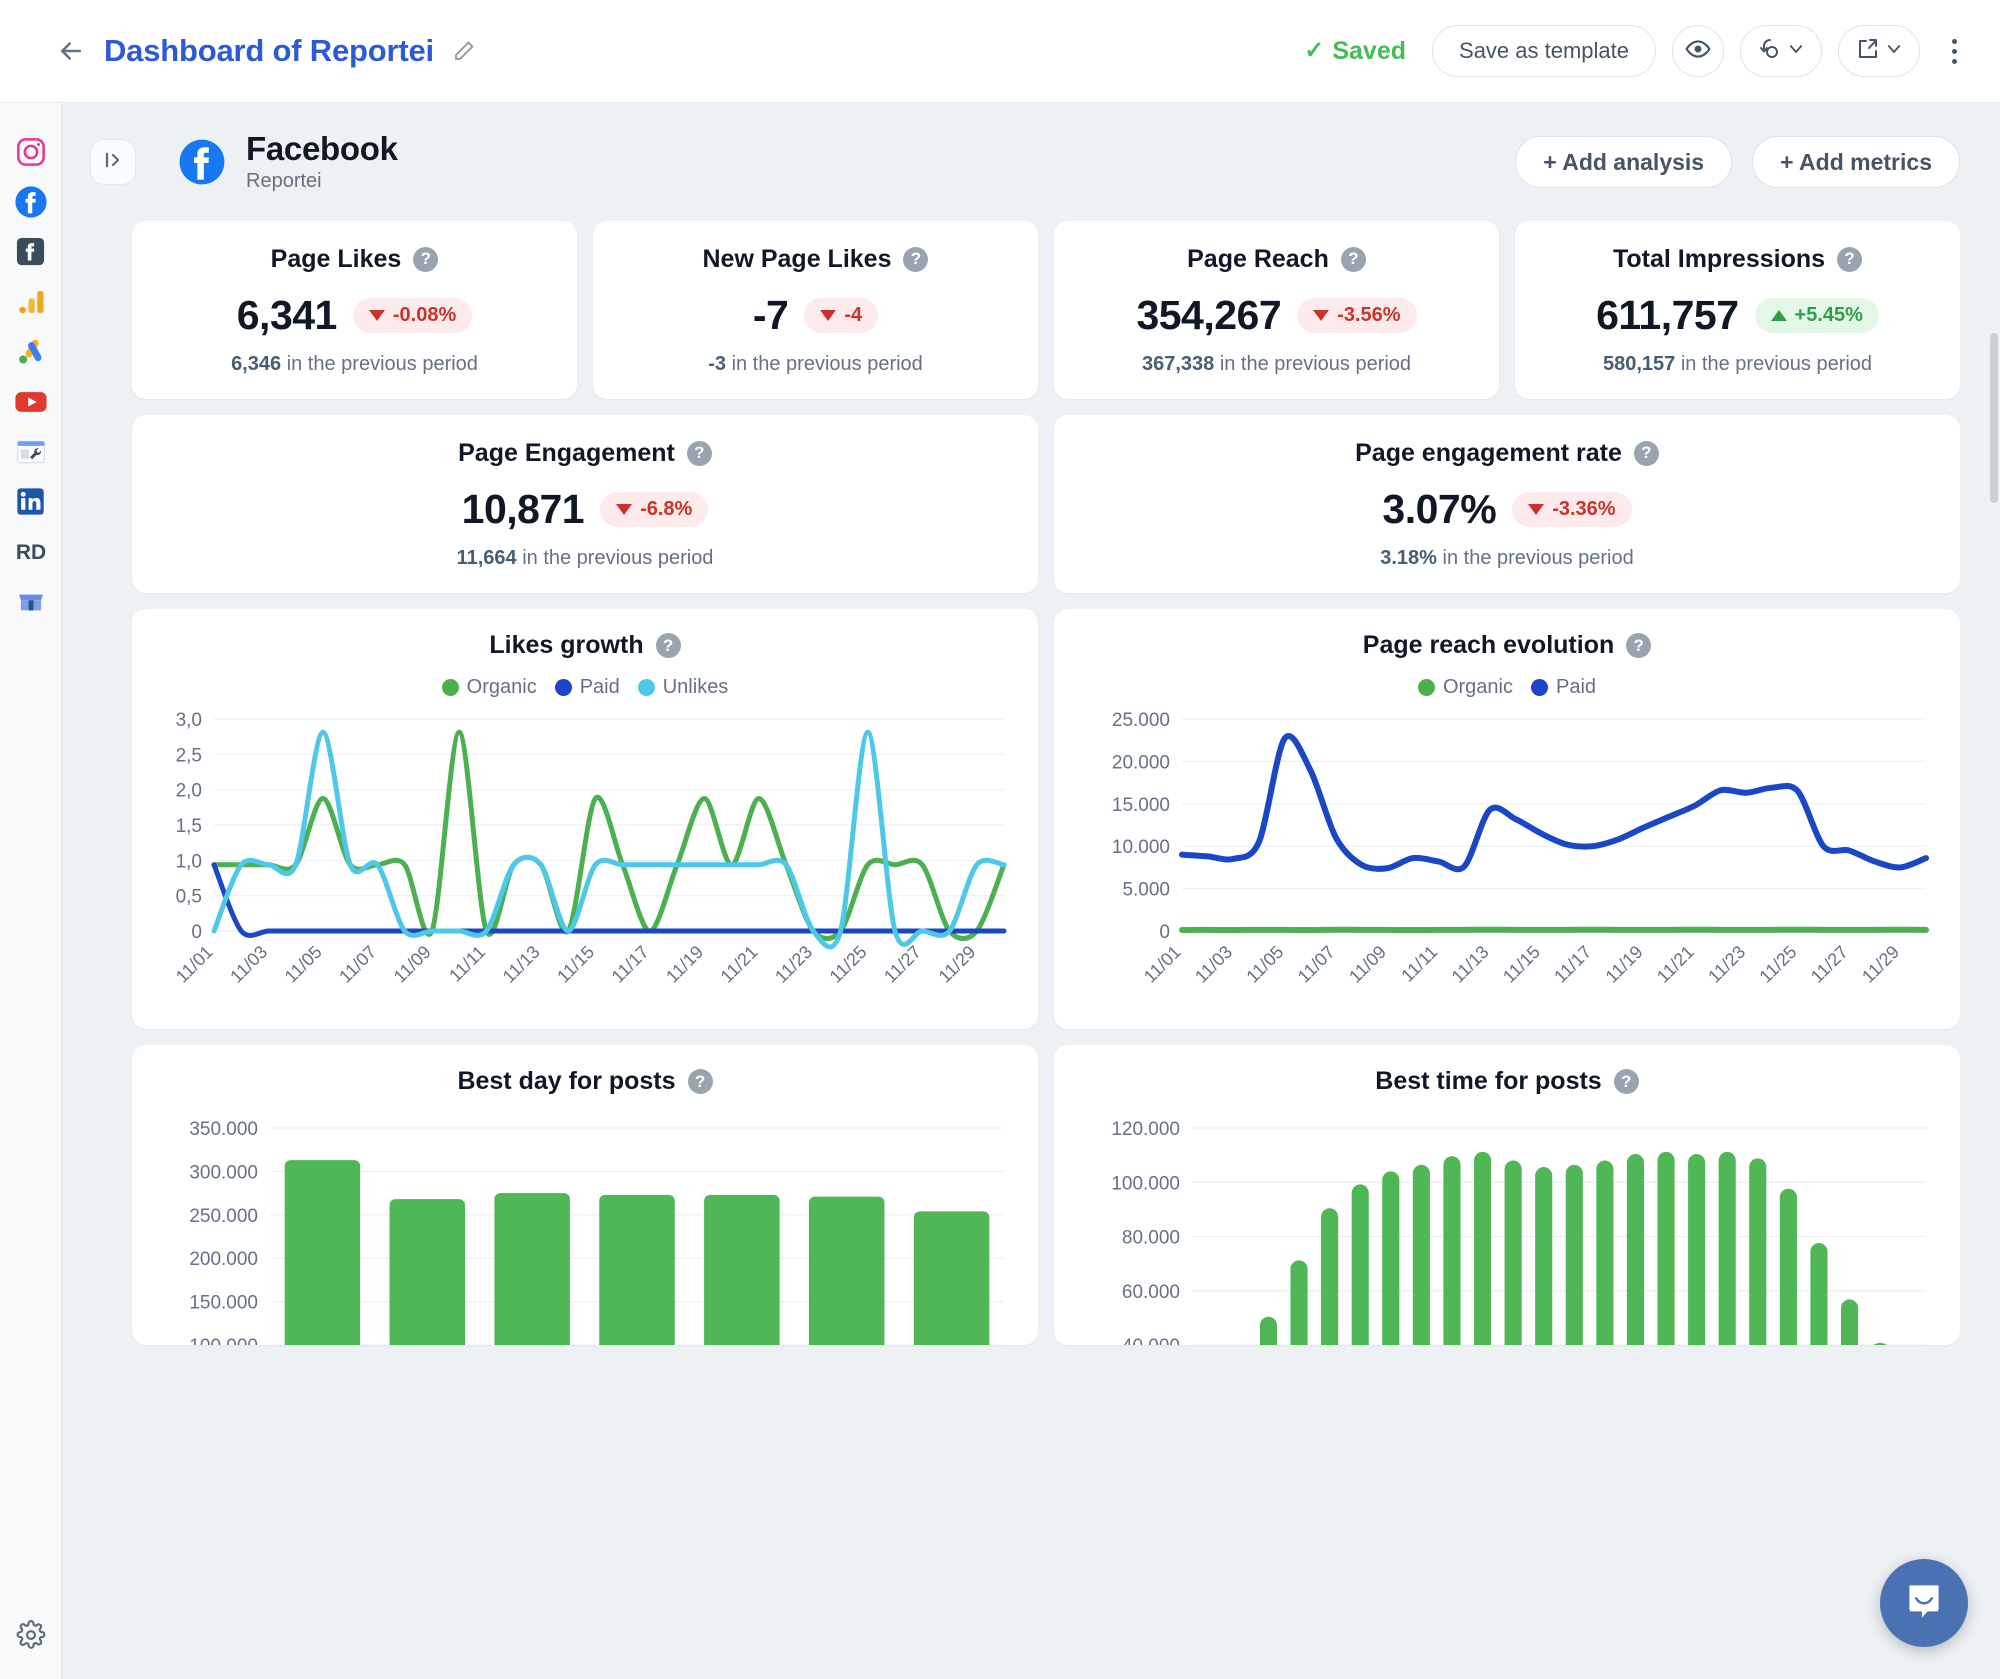  What do you see at coordinates (853, 314) in the screenshot?
I see `badge-delta: -4` at bounding box center [853, 314].